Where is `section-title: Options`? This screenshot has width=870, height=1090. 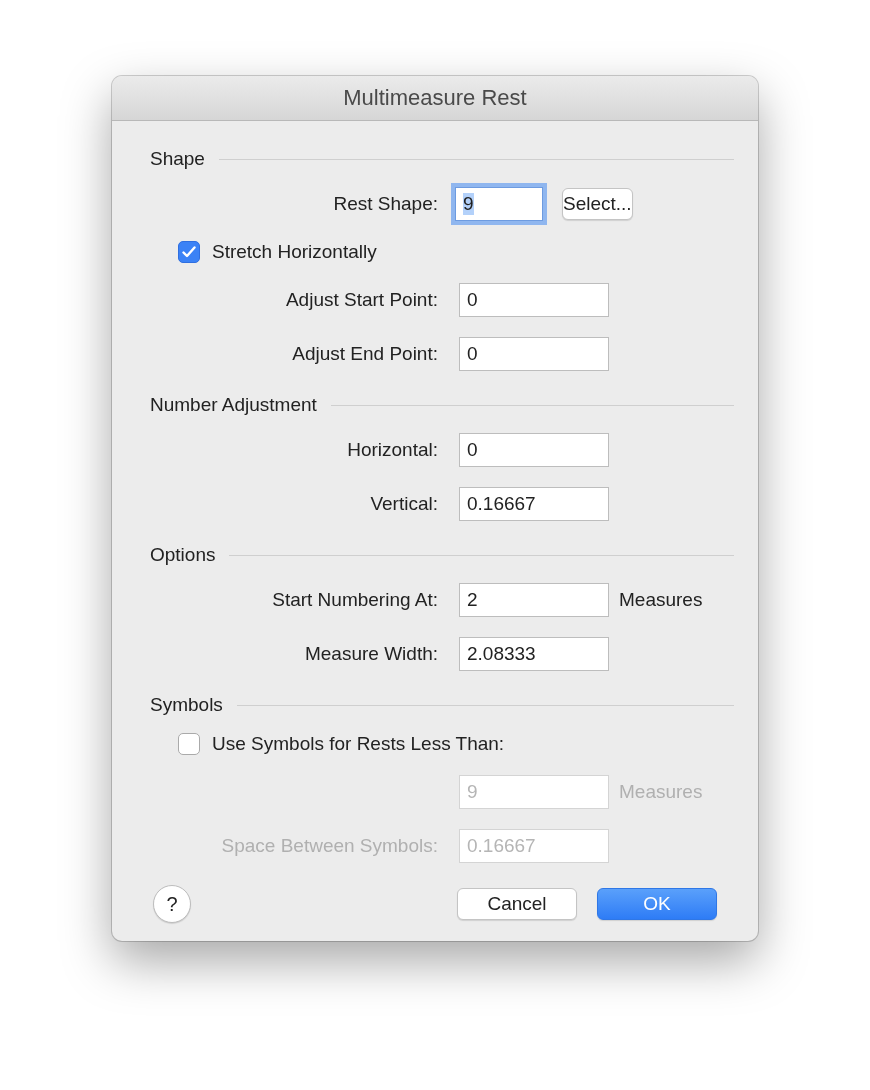
section-title: Options is located at coordinates (183, 555).